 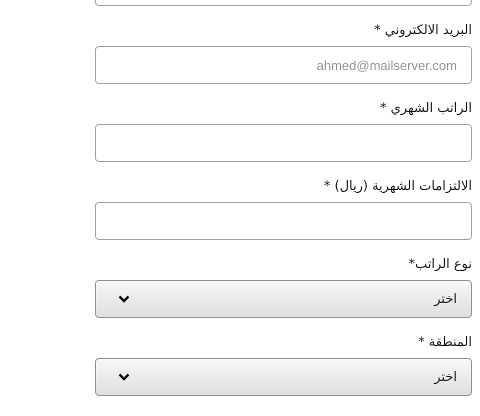 I want to click on input-field: ahmed@mailserver.com, so click(x=283, y=65).